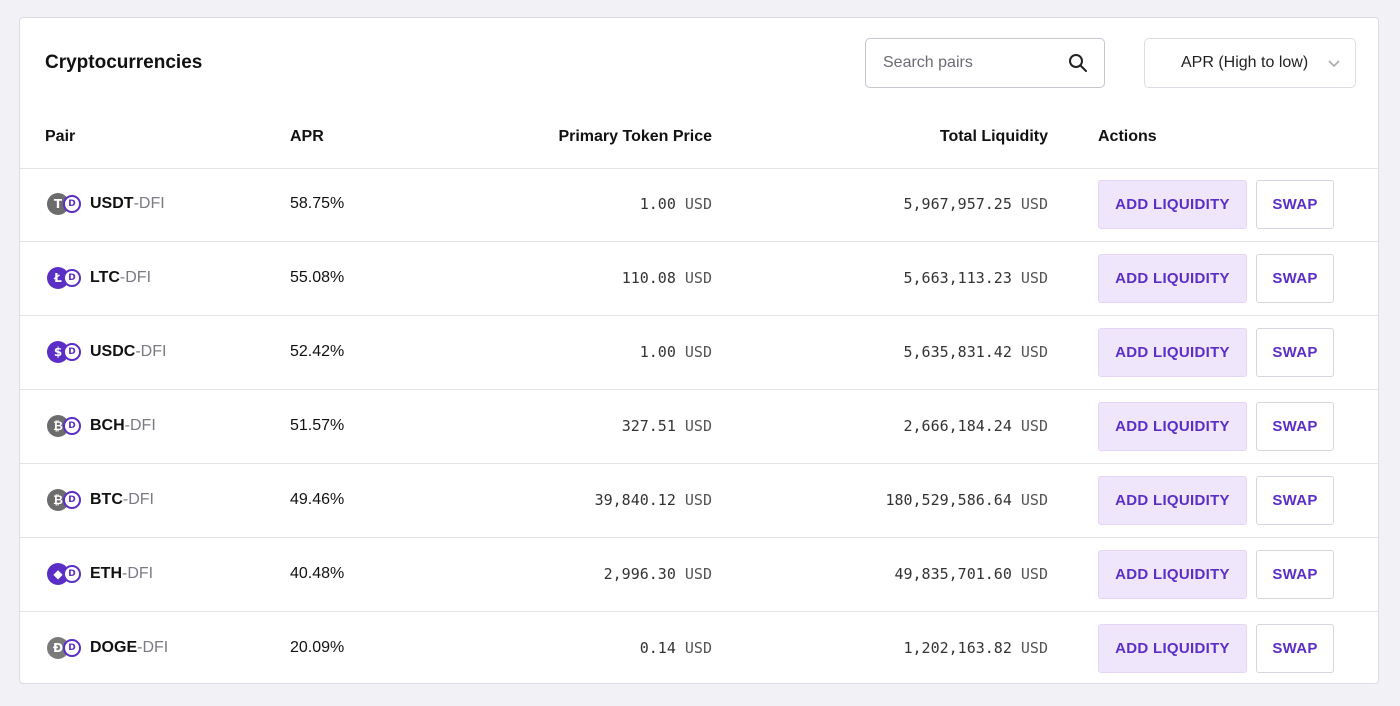 The width and height of the screenshot is (1400, 706). I want to click on total-liquidity: 5,635,831.42 USD, so click(976, 352).